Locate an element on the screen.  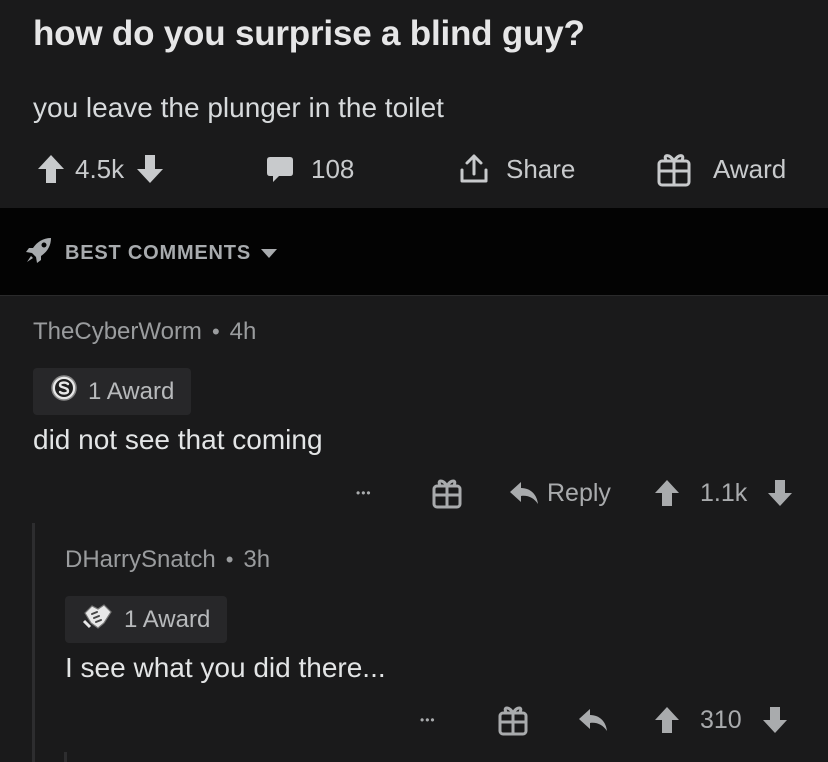
comment-score: 310 is located at coordinates (721, 719).